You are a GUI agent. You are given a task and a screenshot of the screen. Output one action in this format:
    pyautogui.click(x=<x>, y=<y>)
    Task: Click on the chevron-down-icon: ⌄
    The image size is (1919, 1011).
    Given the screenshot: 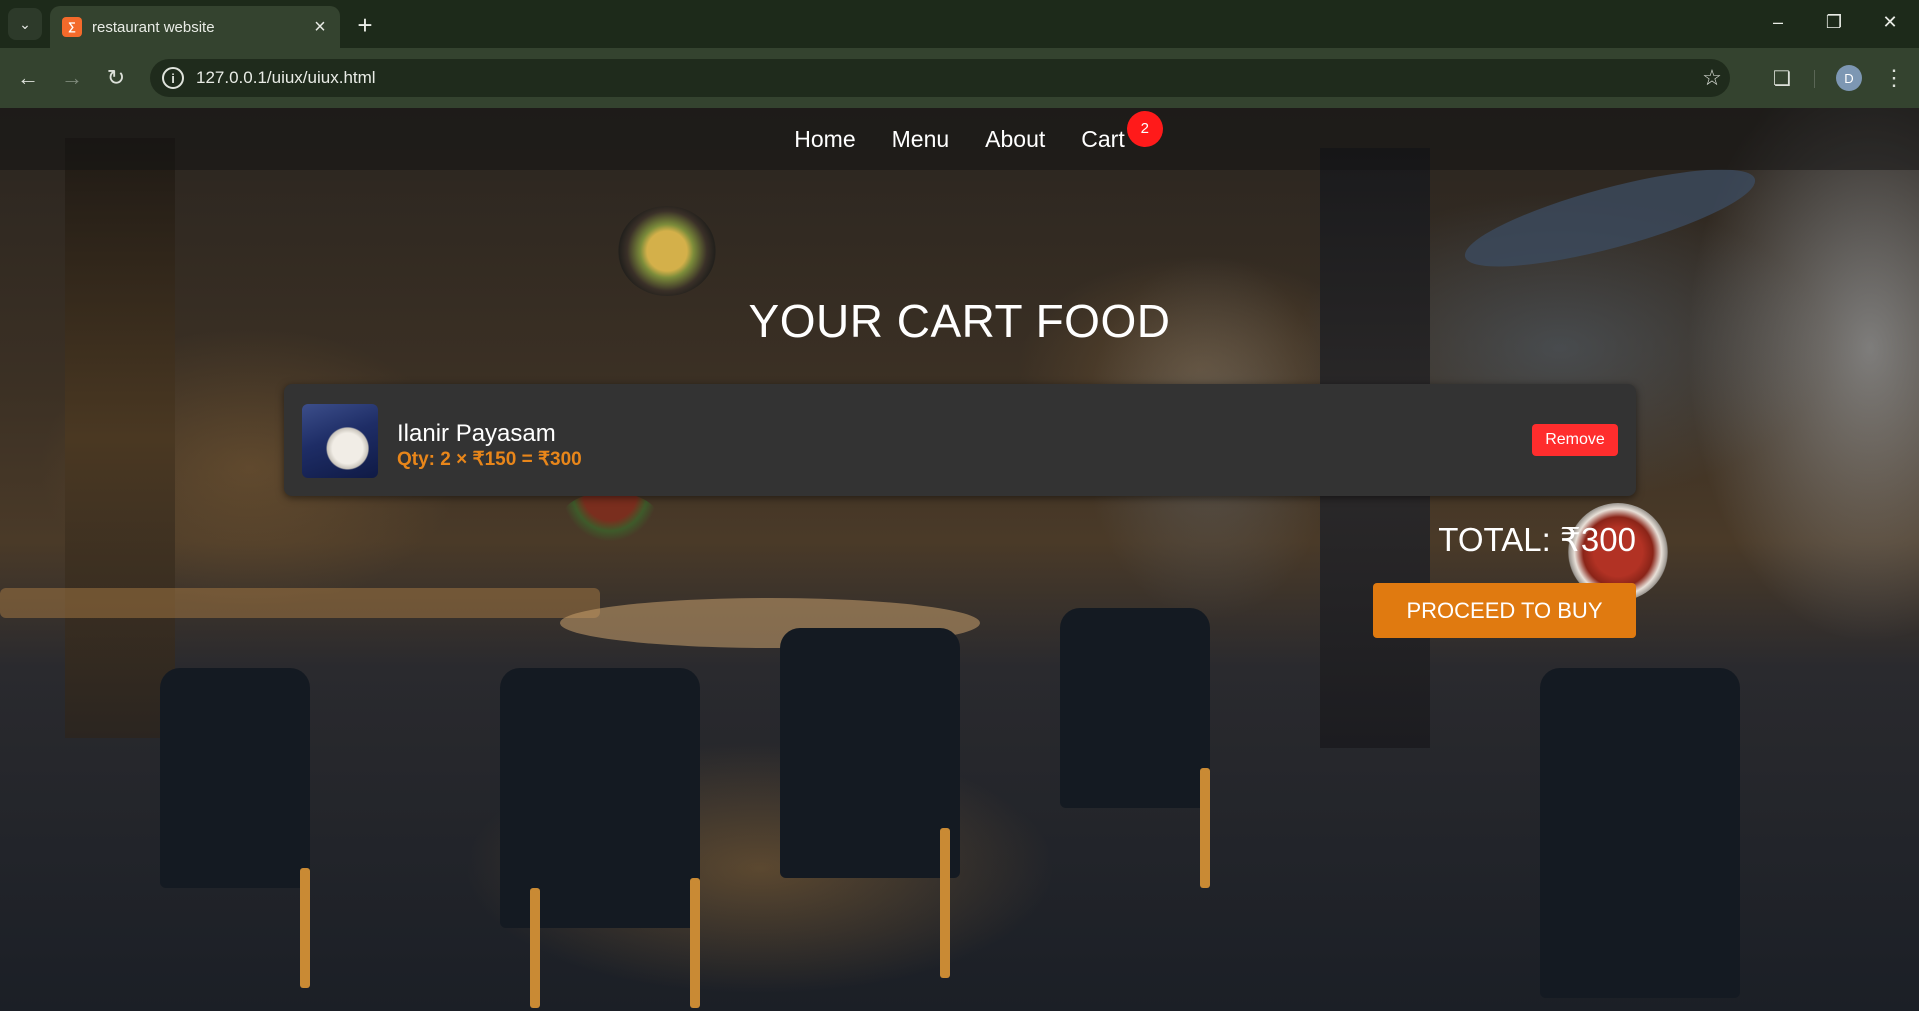 What is the action you would take?
    pyautogui.click(x=25, y=23)
    